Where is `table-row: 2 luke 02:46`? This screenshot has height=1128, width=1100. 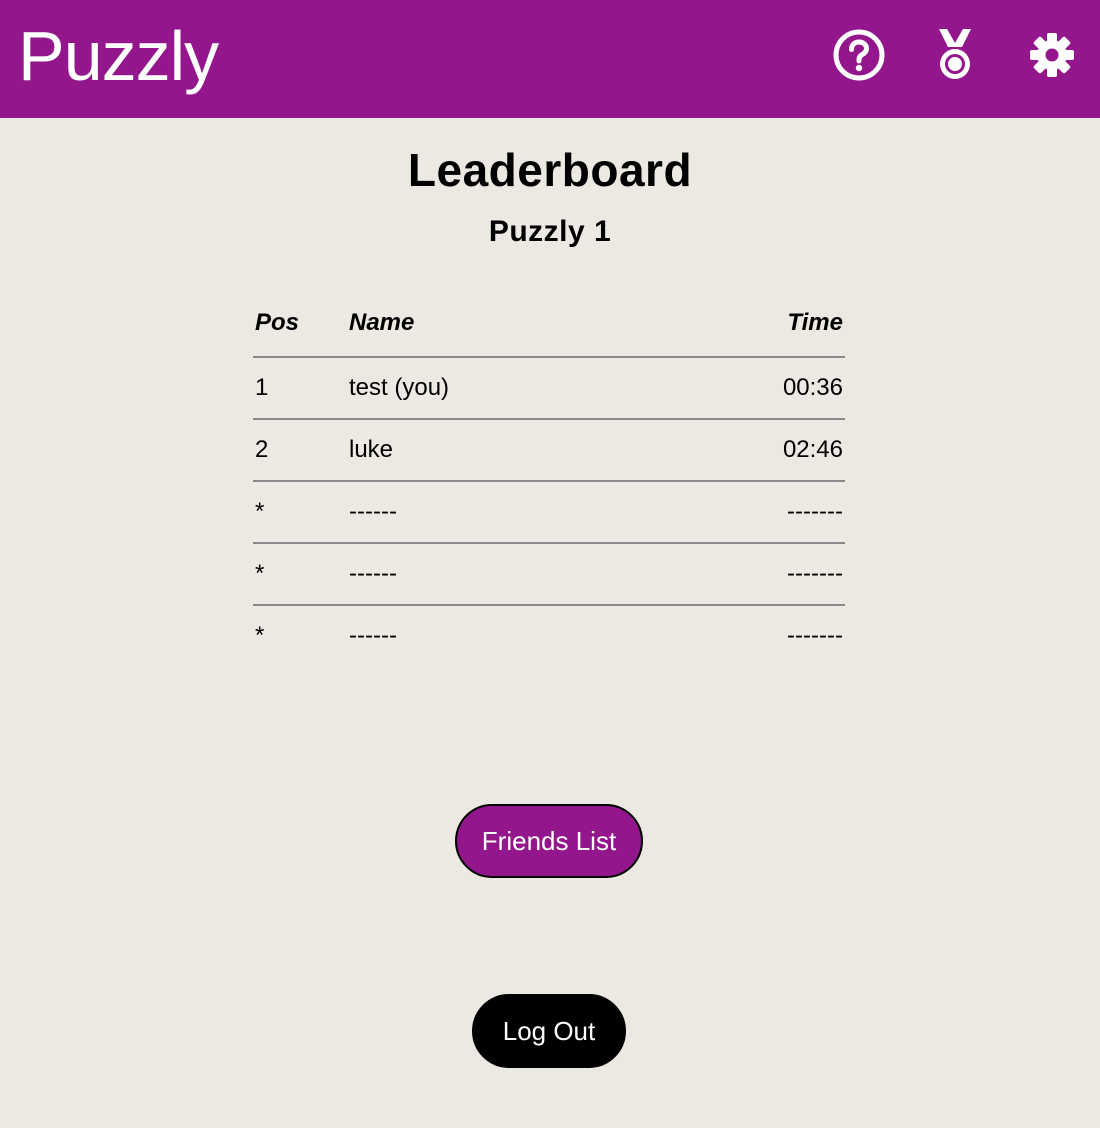
table-row: 2 luke 02:46 is located at coordinates (549, 450).